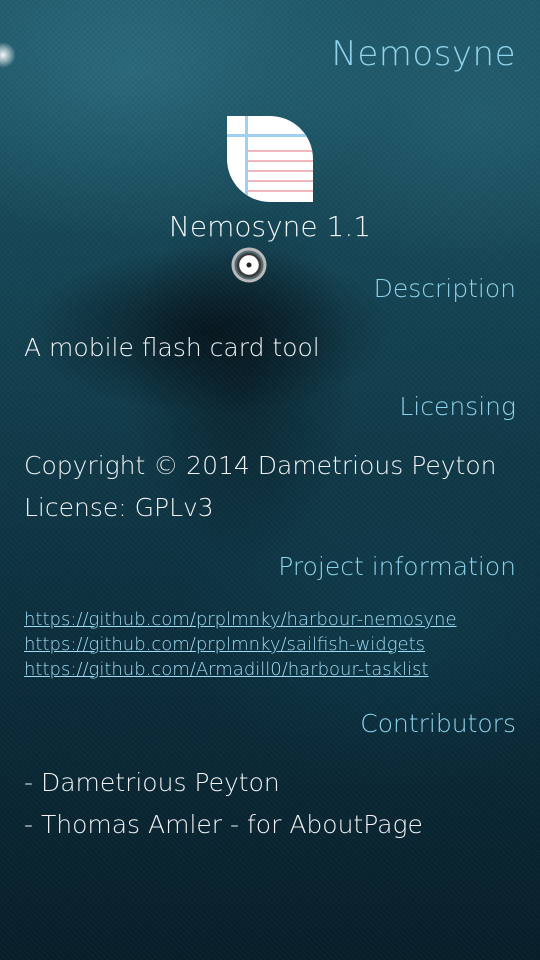 The height and width of the screenshot is (960, 540). What do you see at coordinates (8, 55) in the screenshot?
I see `pulley-menu-indicator` at bounding box center [8, 55].